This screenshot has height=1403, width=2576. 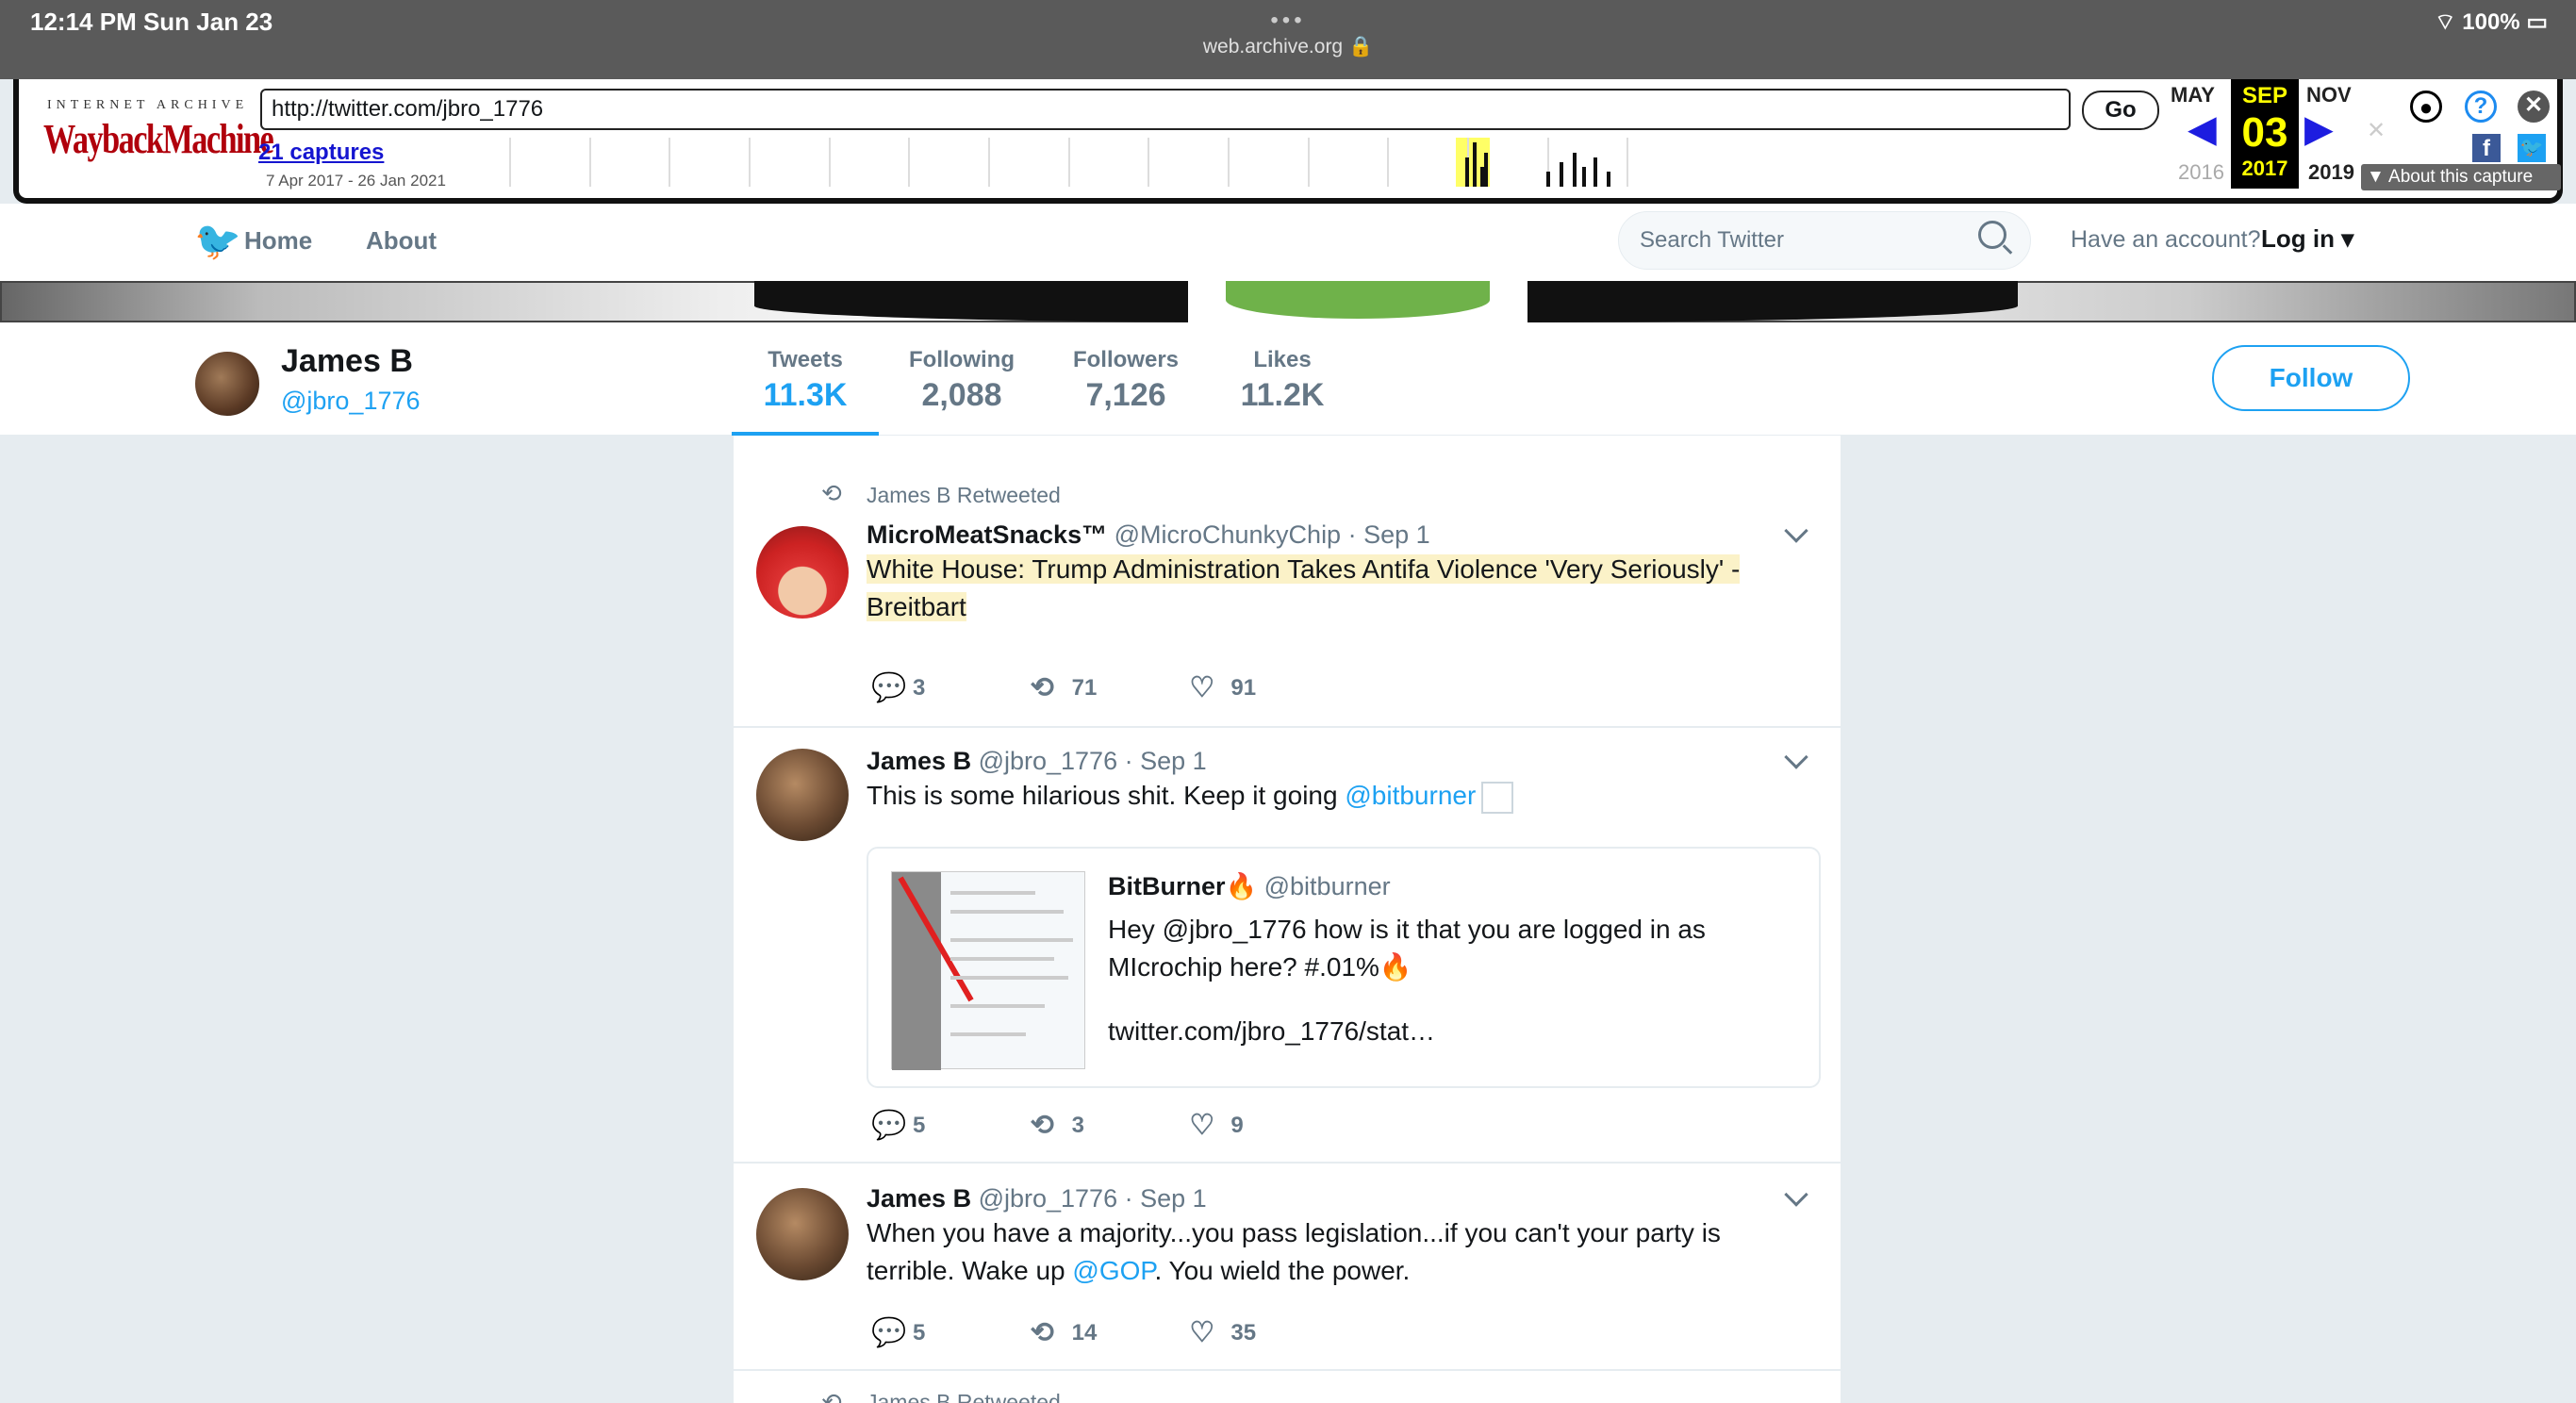 I want to click on retweeted-label: James B Retweeted, so click(x=964, y=1396).